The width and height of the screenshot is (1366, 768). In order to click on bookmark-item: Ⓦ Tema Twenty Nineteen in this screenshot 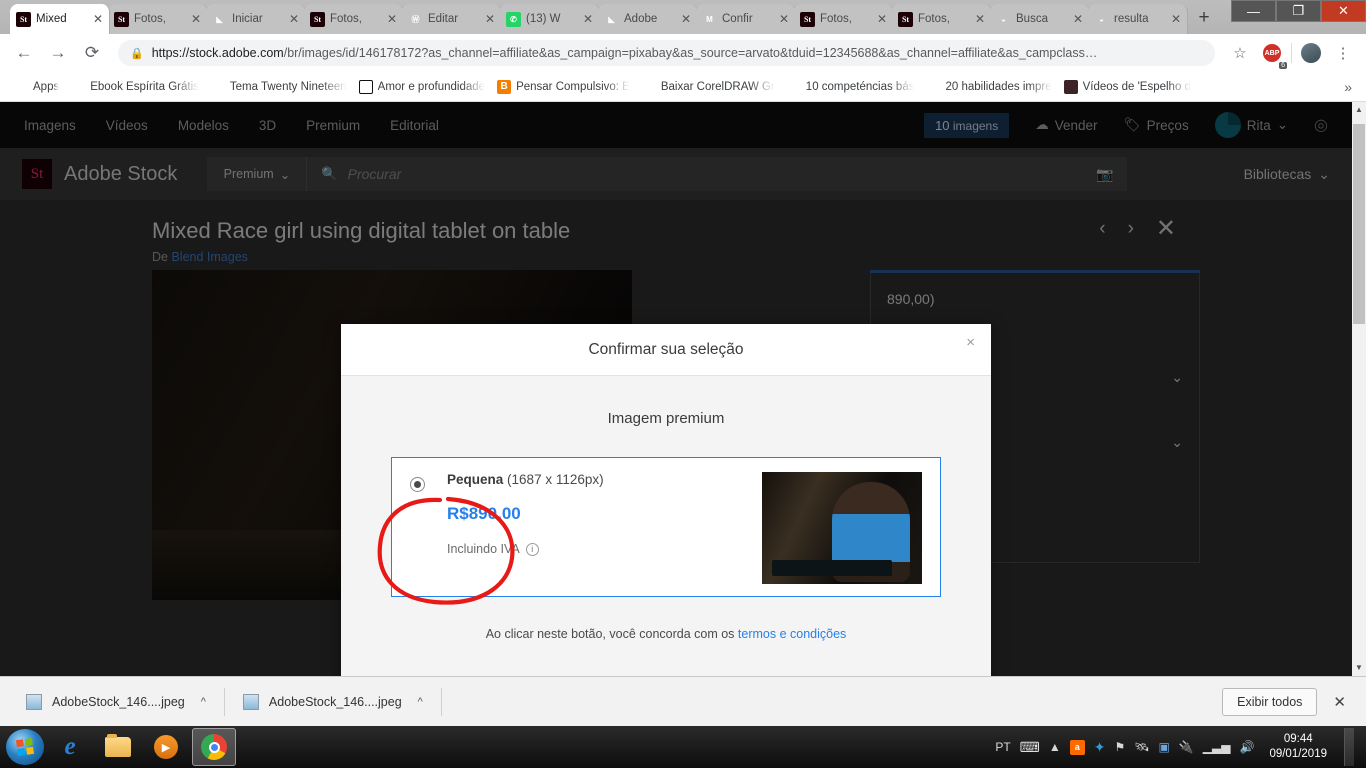, I will do `click(279, 87)`.